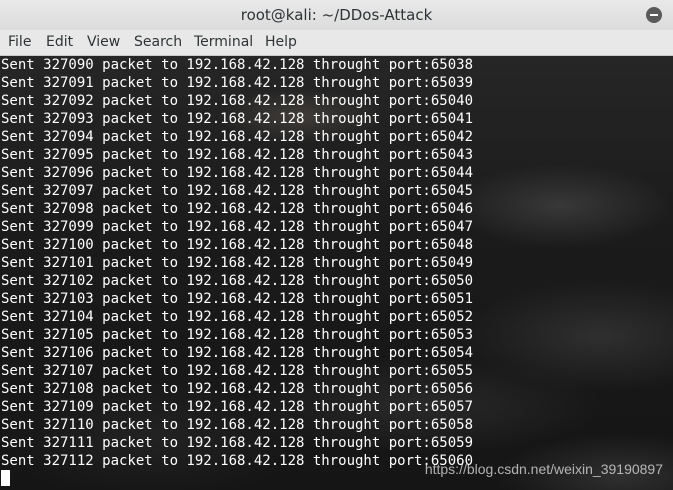  What do you see at coordinates (543, 469) in the screenshot?
I see `watermark-text: https://blog.csdn.net/weixin_39190897` at bounding box center [543, 469].